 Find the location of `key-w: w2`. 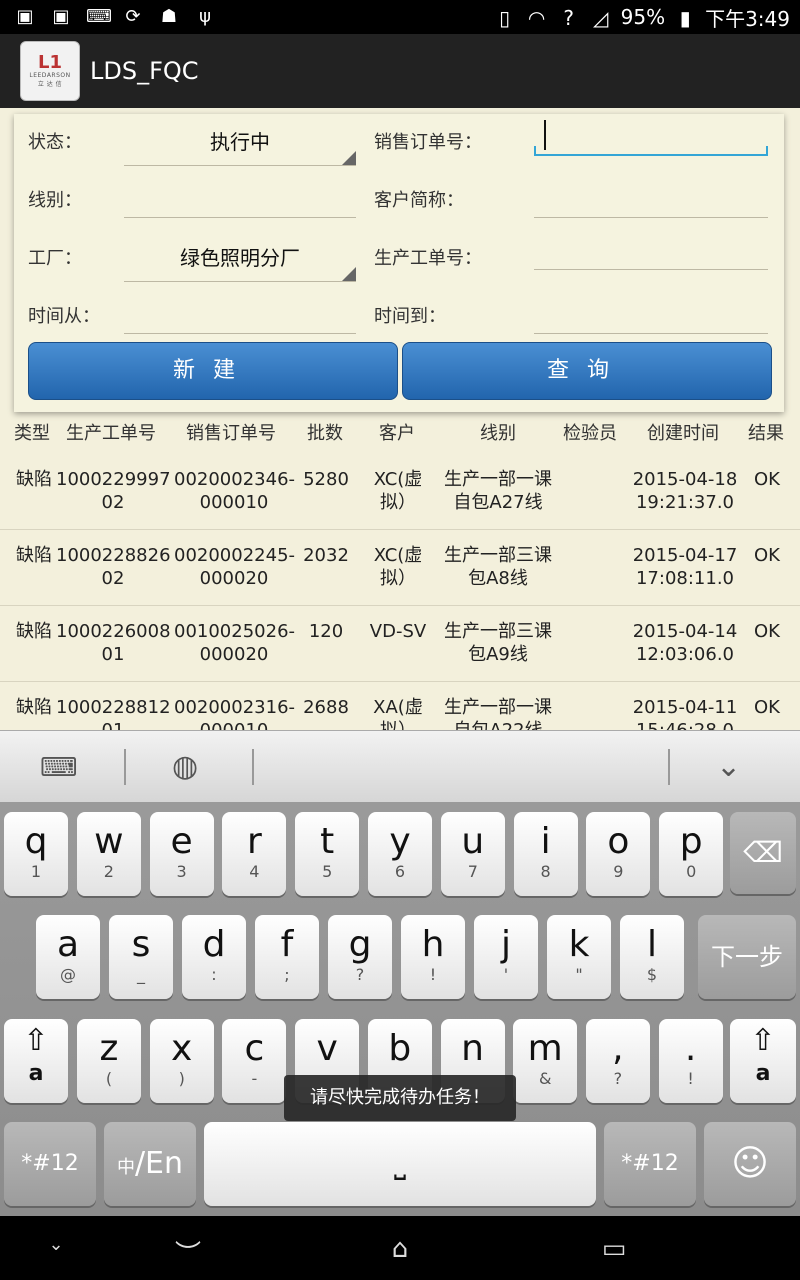

key-w: w2 is located at coordinates (108, 854).